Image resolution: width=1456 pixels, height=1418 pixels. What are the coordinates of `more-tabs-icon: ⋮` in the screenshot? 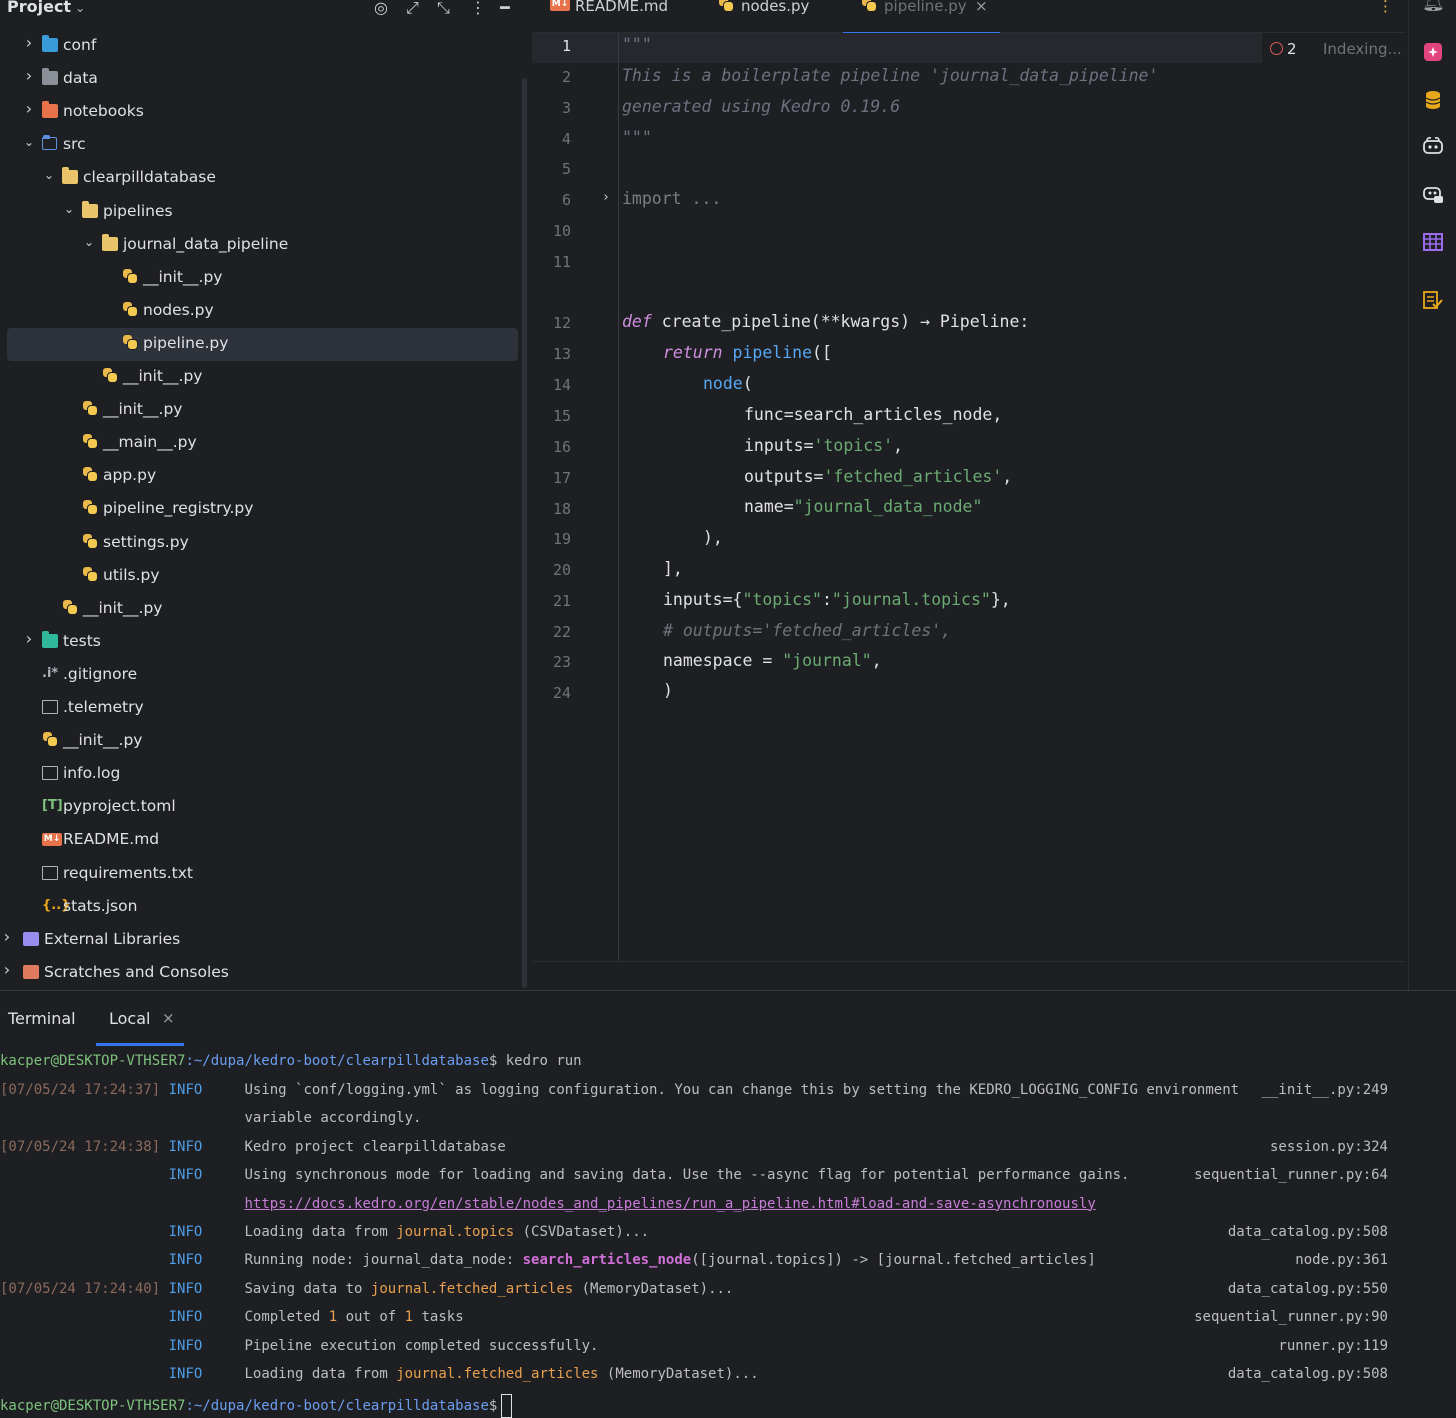 It's located at (1388, 16).